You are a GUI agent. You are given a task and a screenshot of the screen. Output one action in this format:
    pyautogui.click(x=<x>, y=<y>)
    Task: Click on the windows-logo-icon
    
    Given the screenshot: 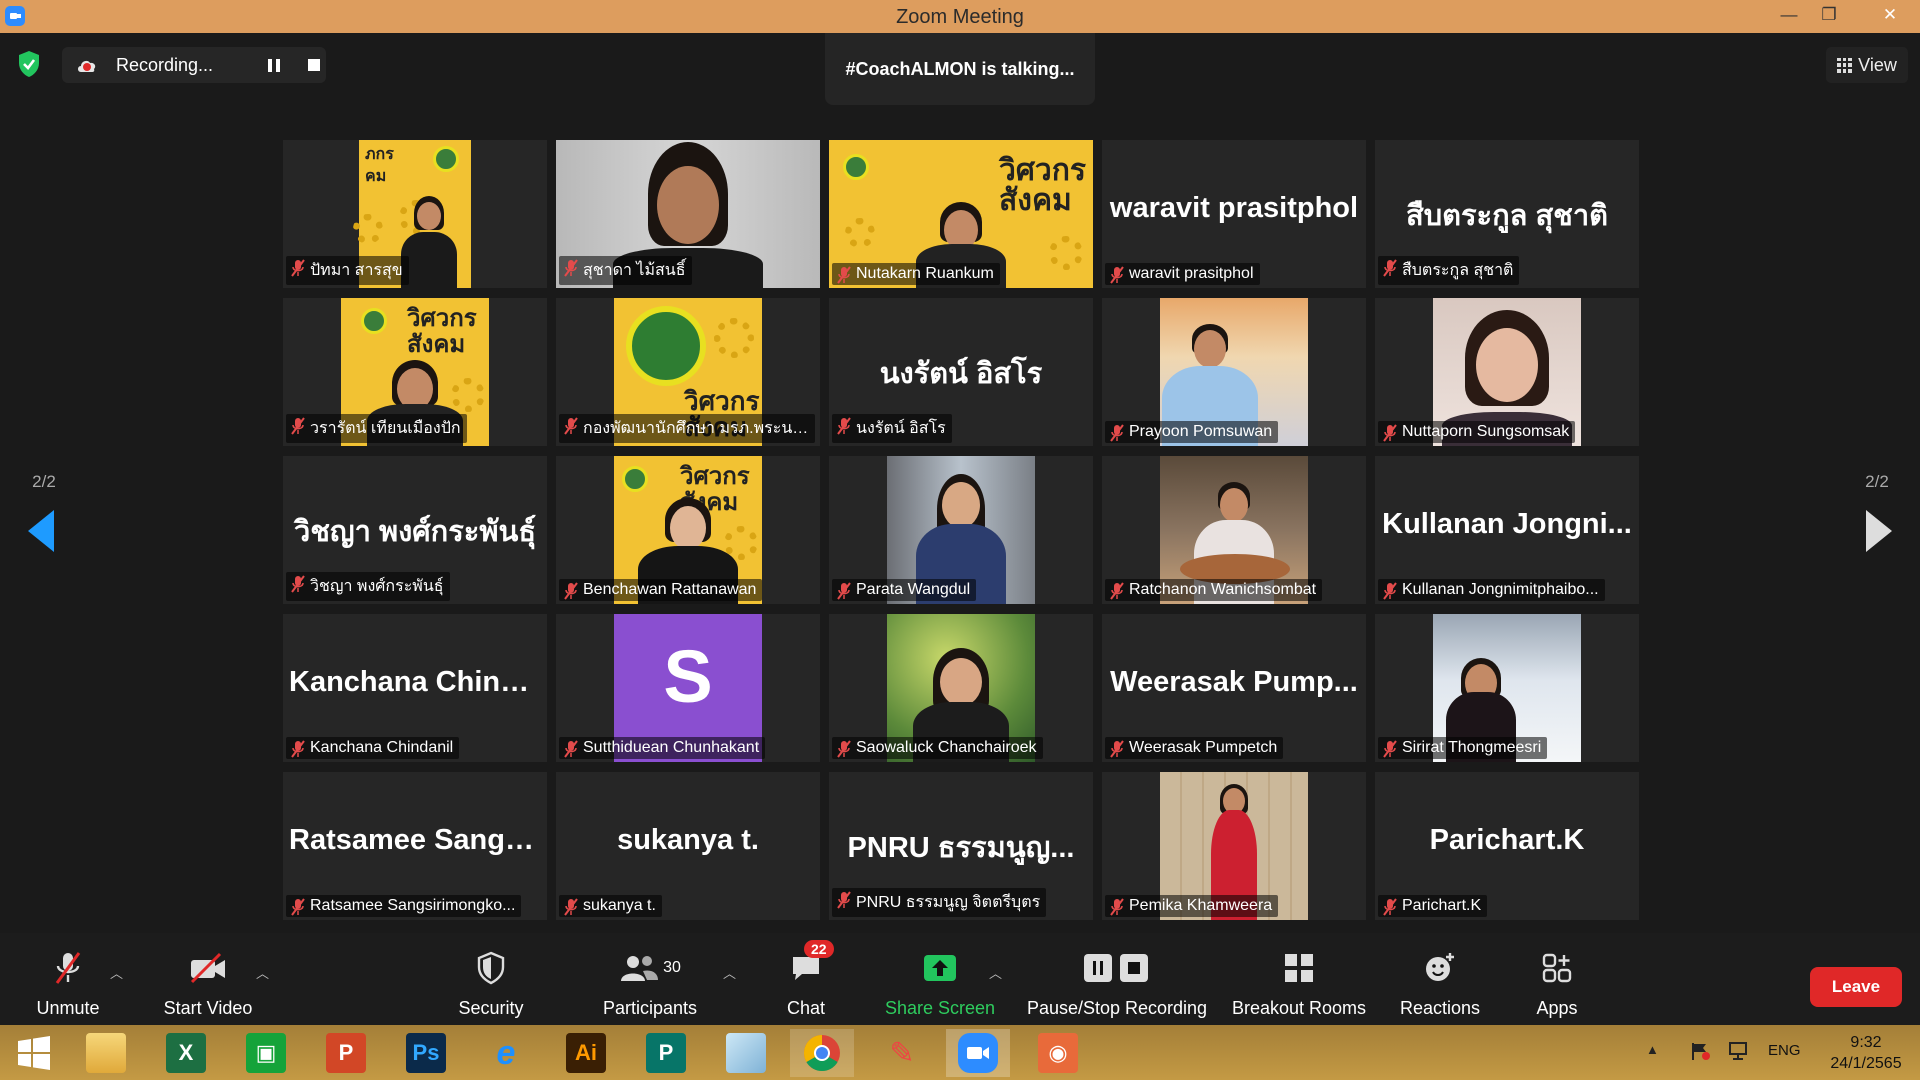 What is the action you would take?
    pyautogui.click(x=34, y=1053)
    